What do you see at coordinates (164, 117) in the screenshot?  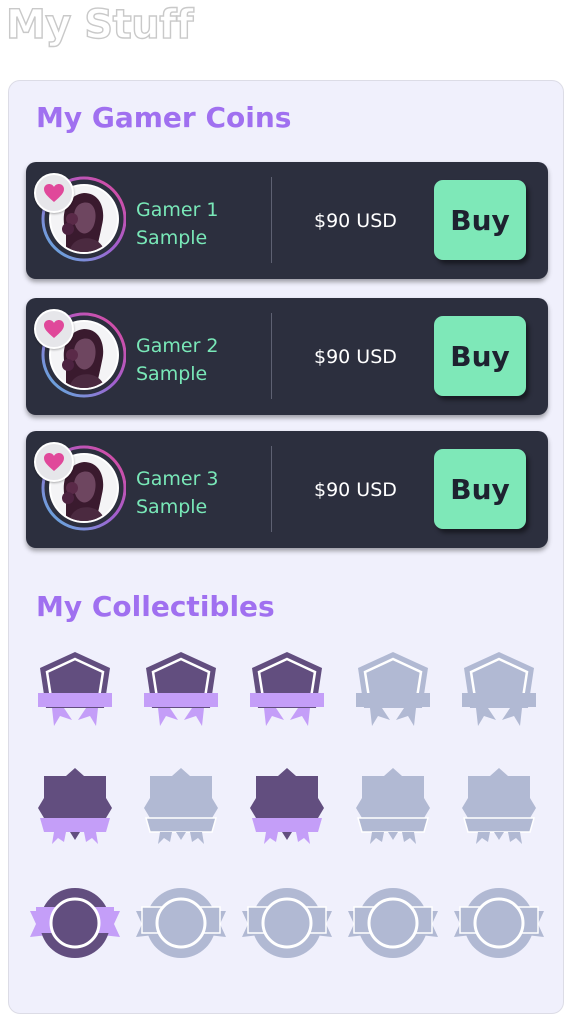 I see `coins-section-title: My Gamer Coins` at bounding box center [164, 117].